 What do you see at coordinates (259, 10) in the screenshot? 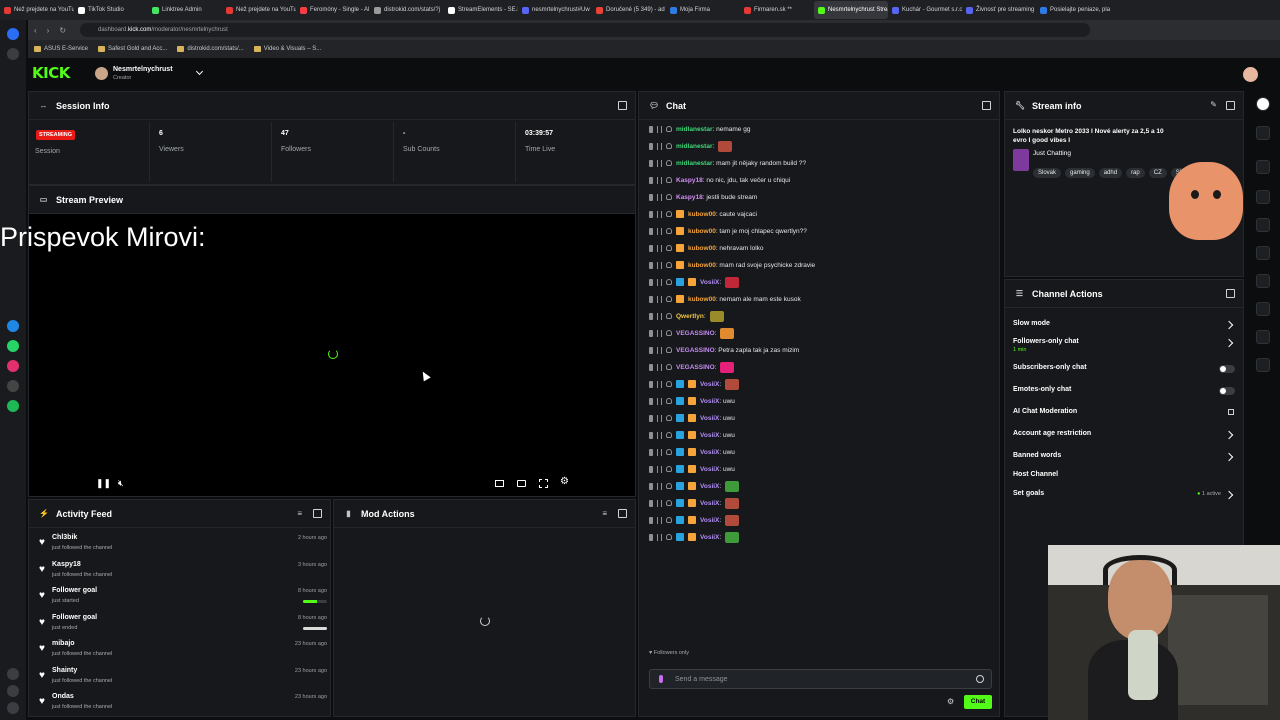
I see `browser-tab: Než prejdete na YouTu` at bounding box center [259, 10].